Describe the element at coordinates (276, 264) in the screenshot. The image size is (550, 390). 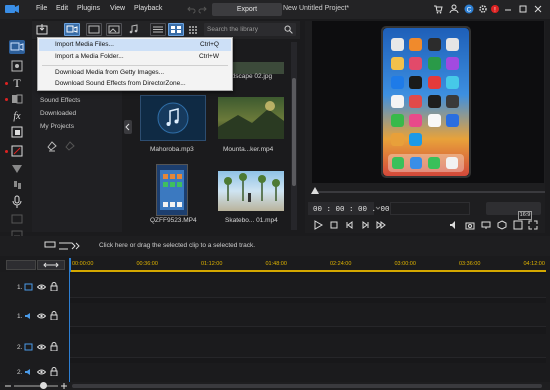
I see `ruler-tick-label: 01:48:00` at that location.